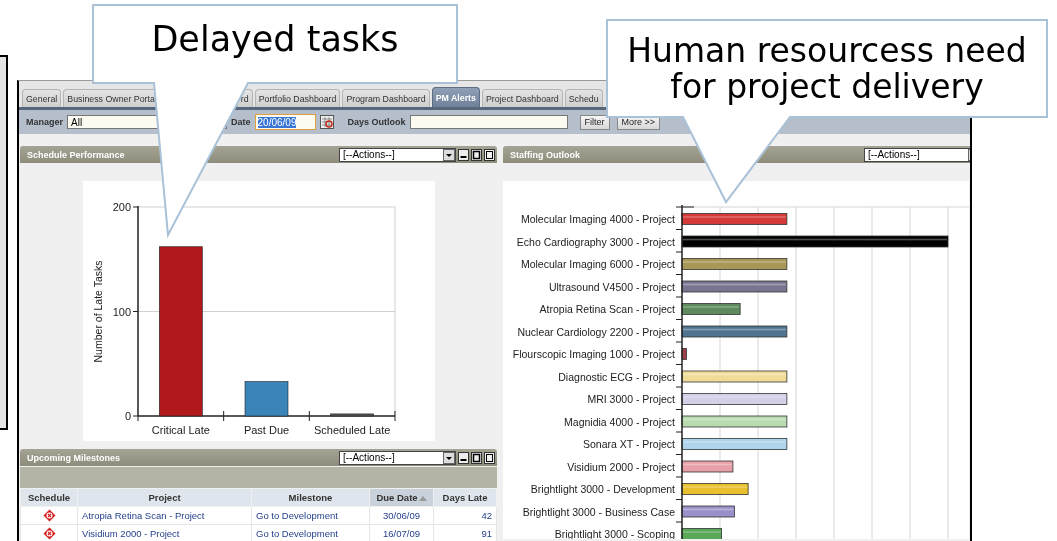  What do you see at coordinates (297, 98) in the screenshot?
I see `tab: Portfolio Dashboard` at bounding box center [297, 98].